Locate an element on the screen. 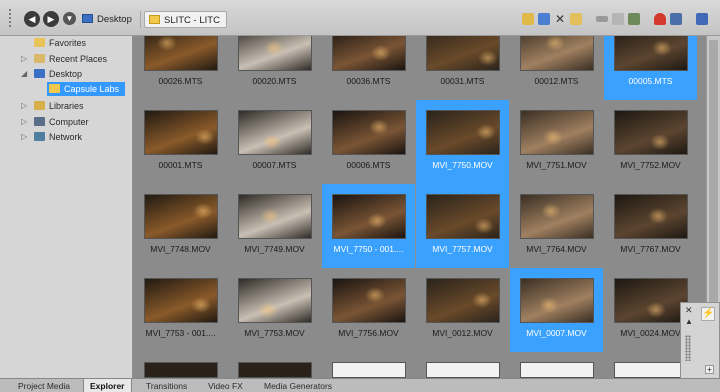 The width and height of the screenshot is (720, 392). media-tile-label: MVI_7764.MOV is located at coordinates (556, 249).